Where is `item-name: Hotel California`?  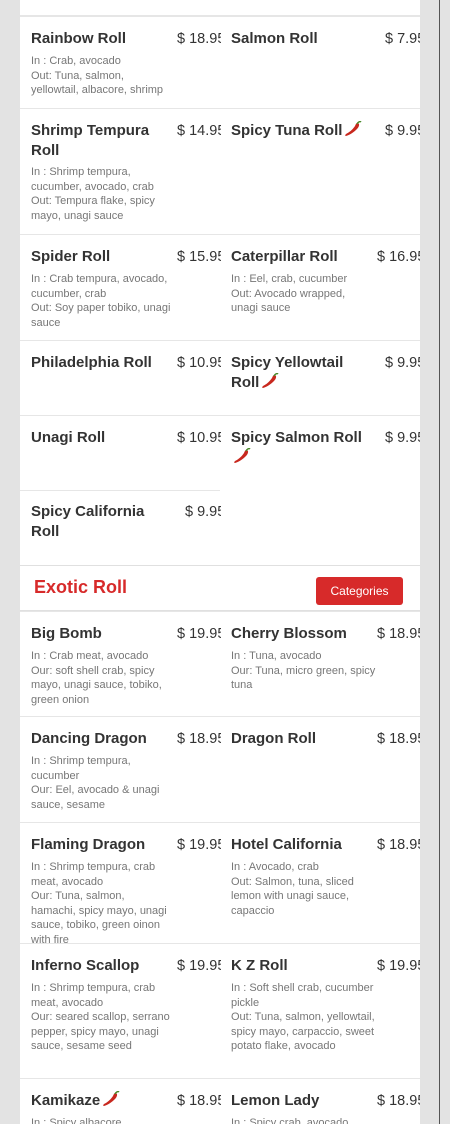 item-name: Hotel California is located at coordinates (302, 845).